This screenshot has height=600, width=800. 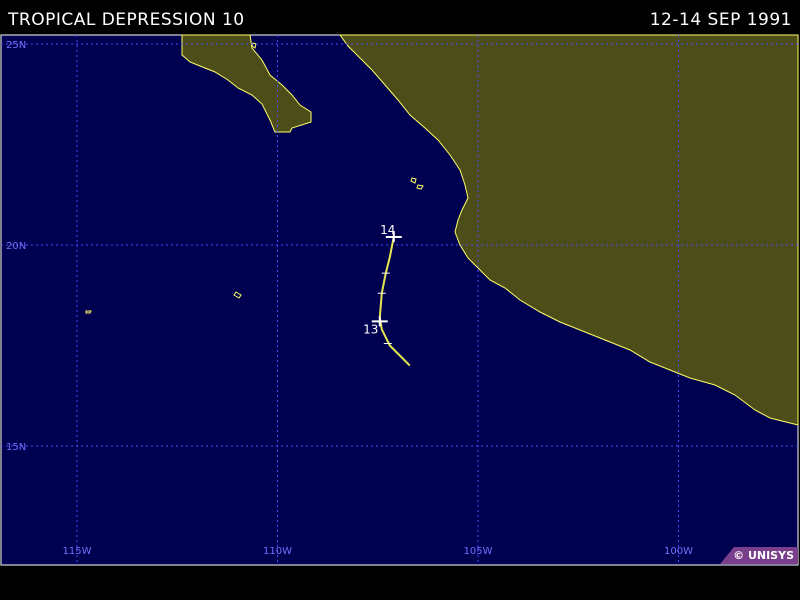 I want to click on longitude-label: 115W, so click(x=77, y=551).